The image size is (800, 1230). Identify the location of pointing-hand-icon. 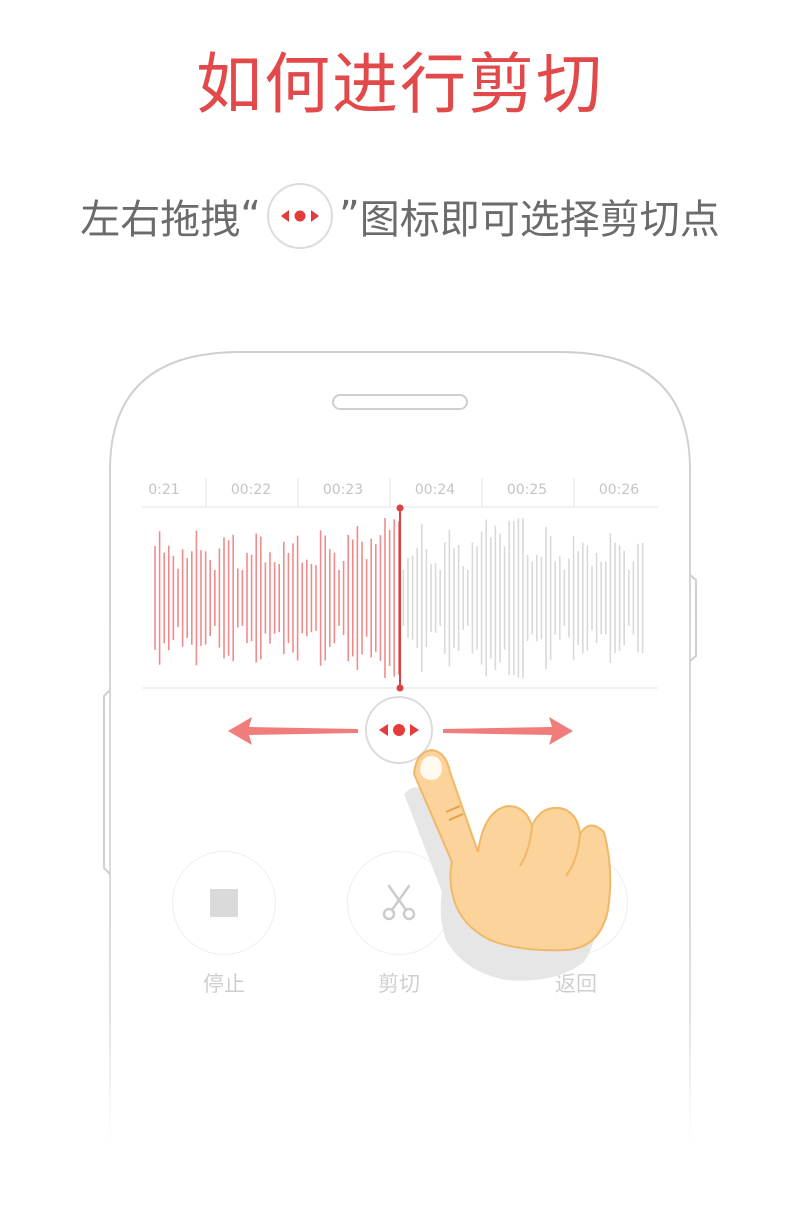
(508, 864).